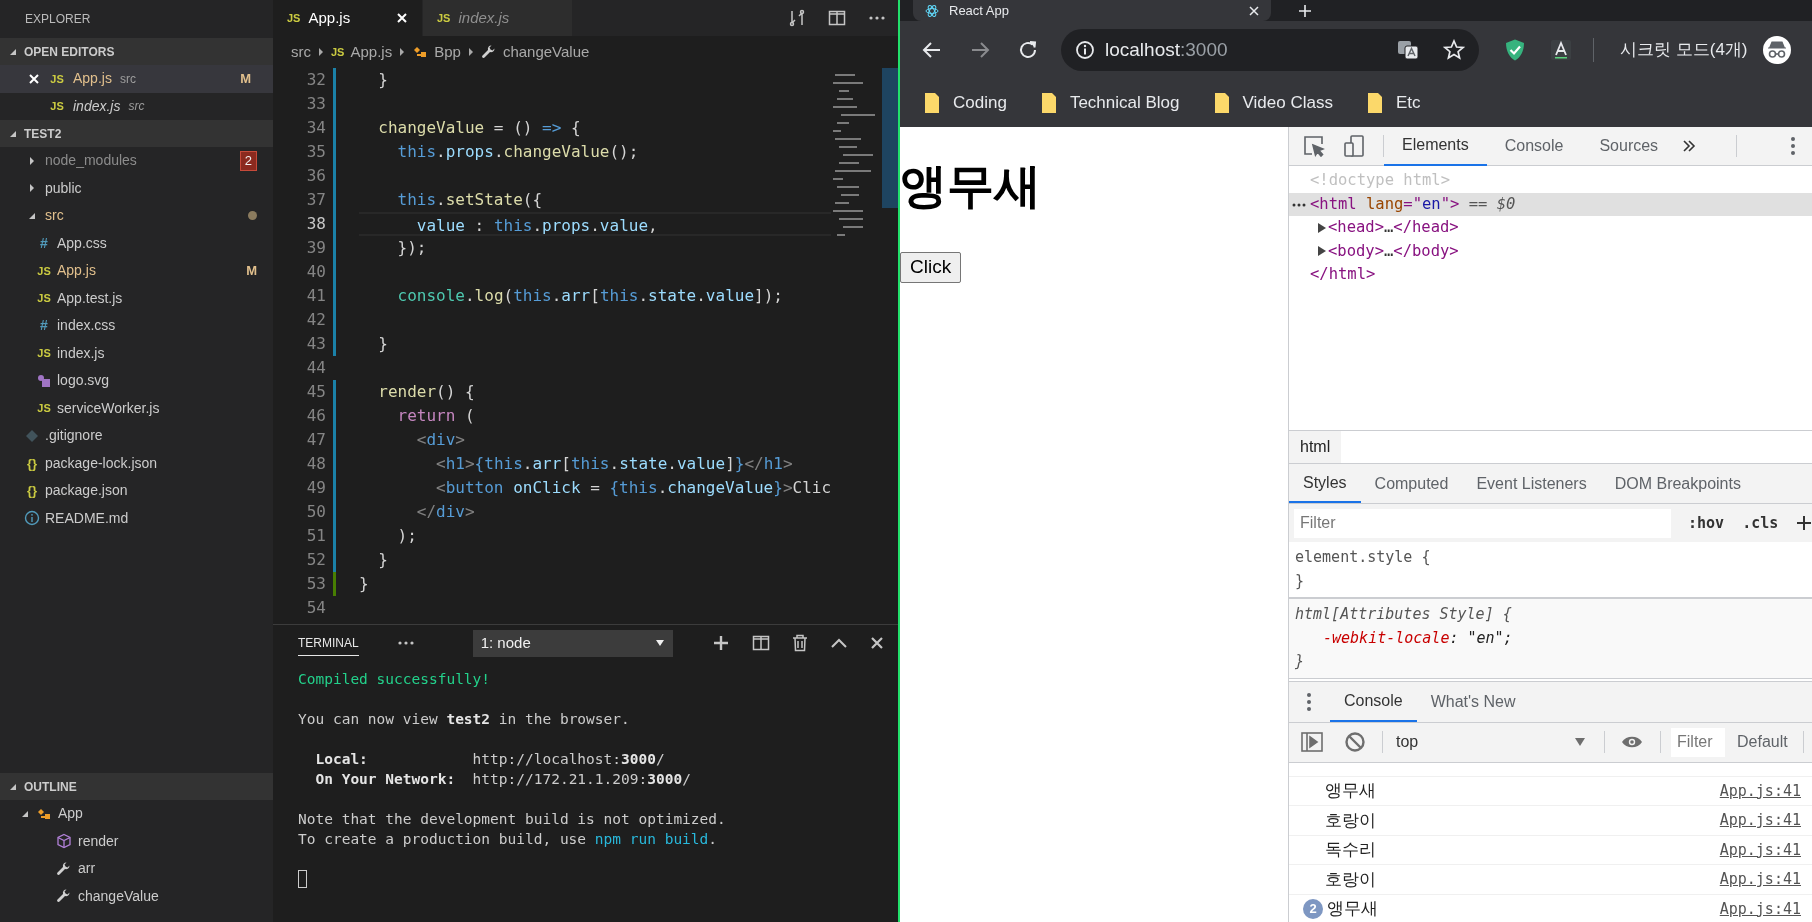 Image resolution: width=1812 pixels, height=922 pixels. I want to click on pane-tab: Event Listeners, so click(1531, 483).